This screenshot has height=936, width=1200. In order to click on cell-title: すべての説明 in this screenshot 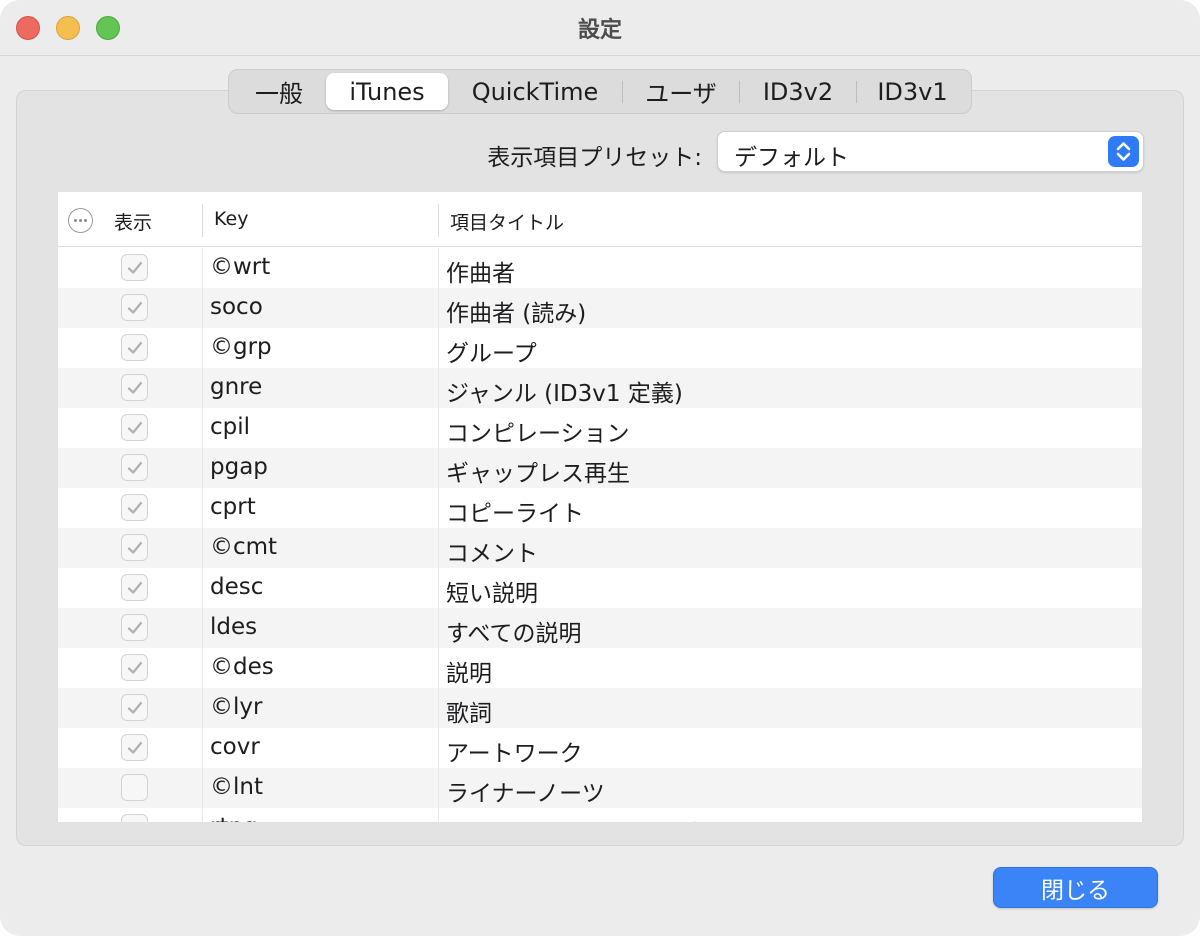, I will do `click(513, 631)`.